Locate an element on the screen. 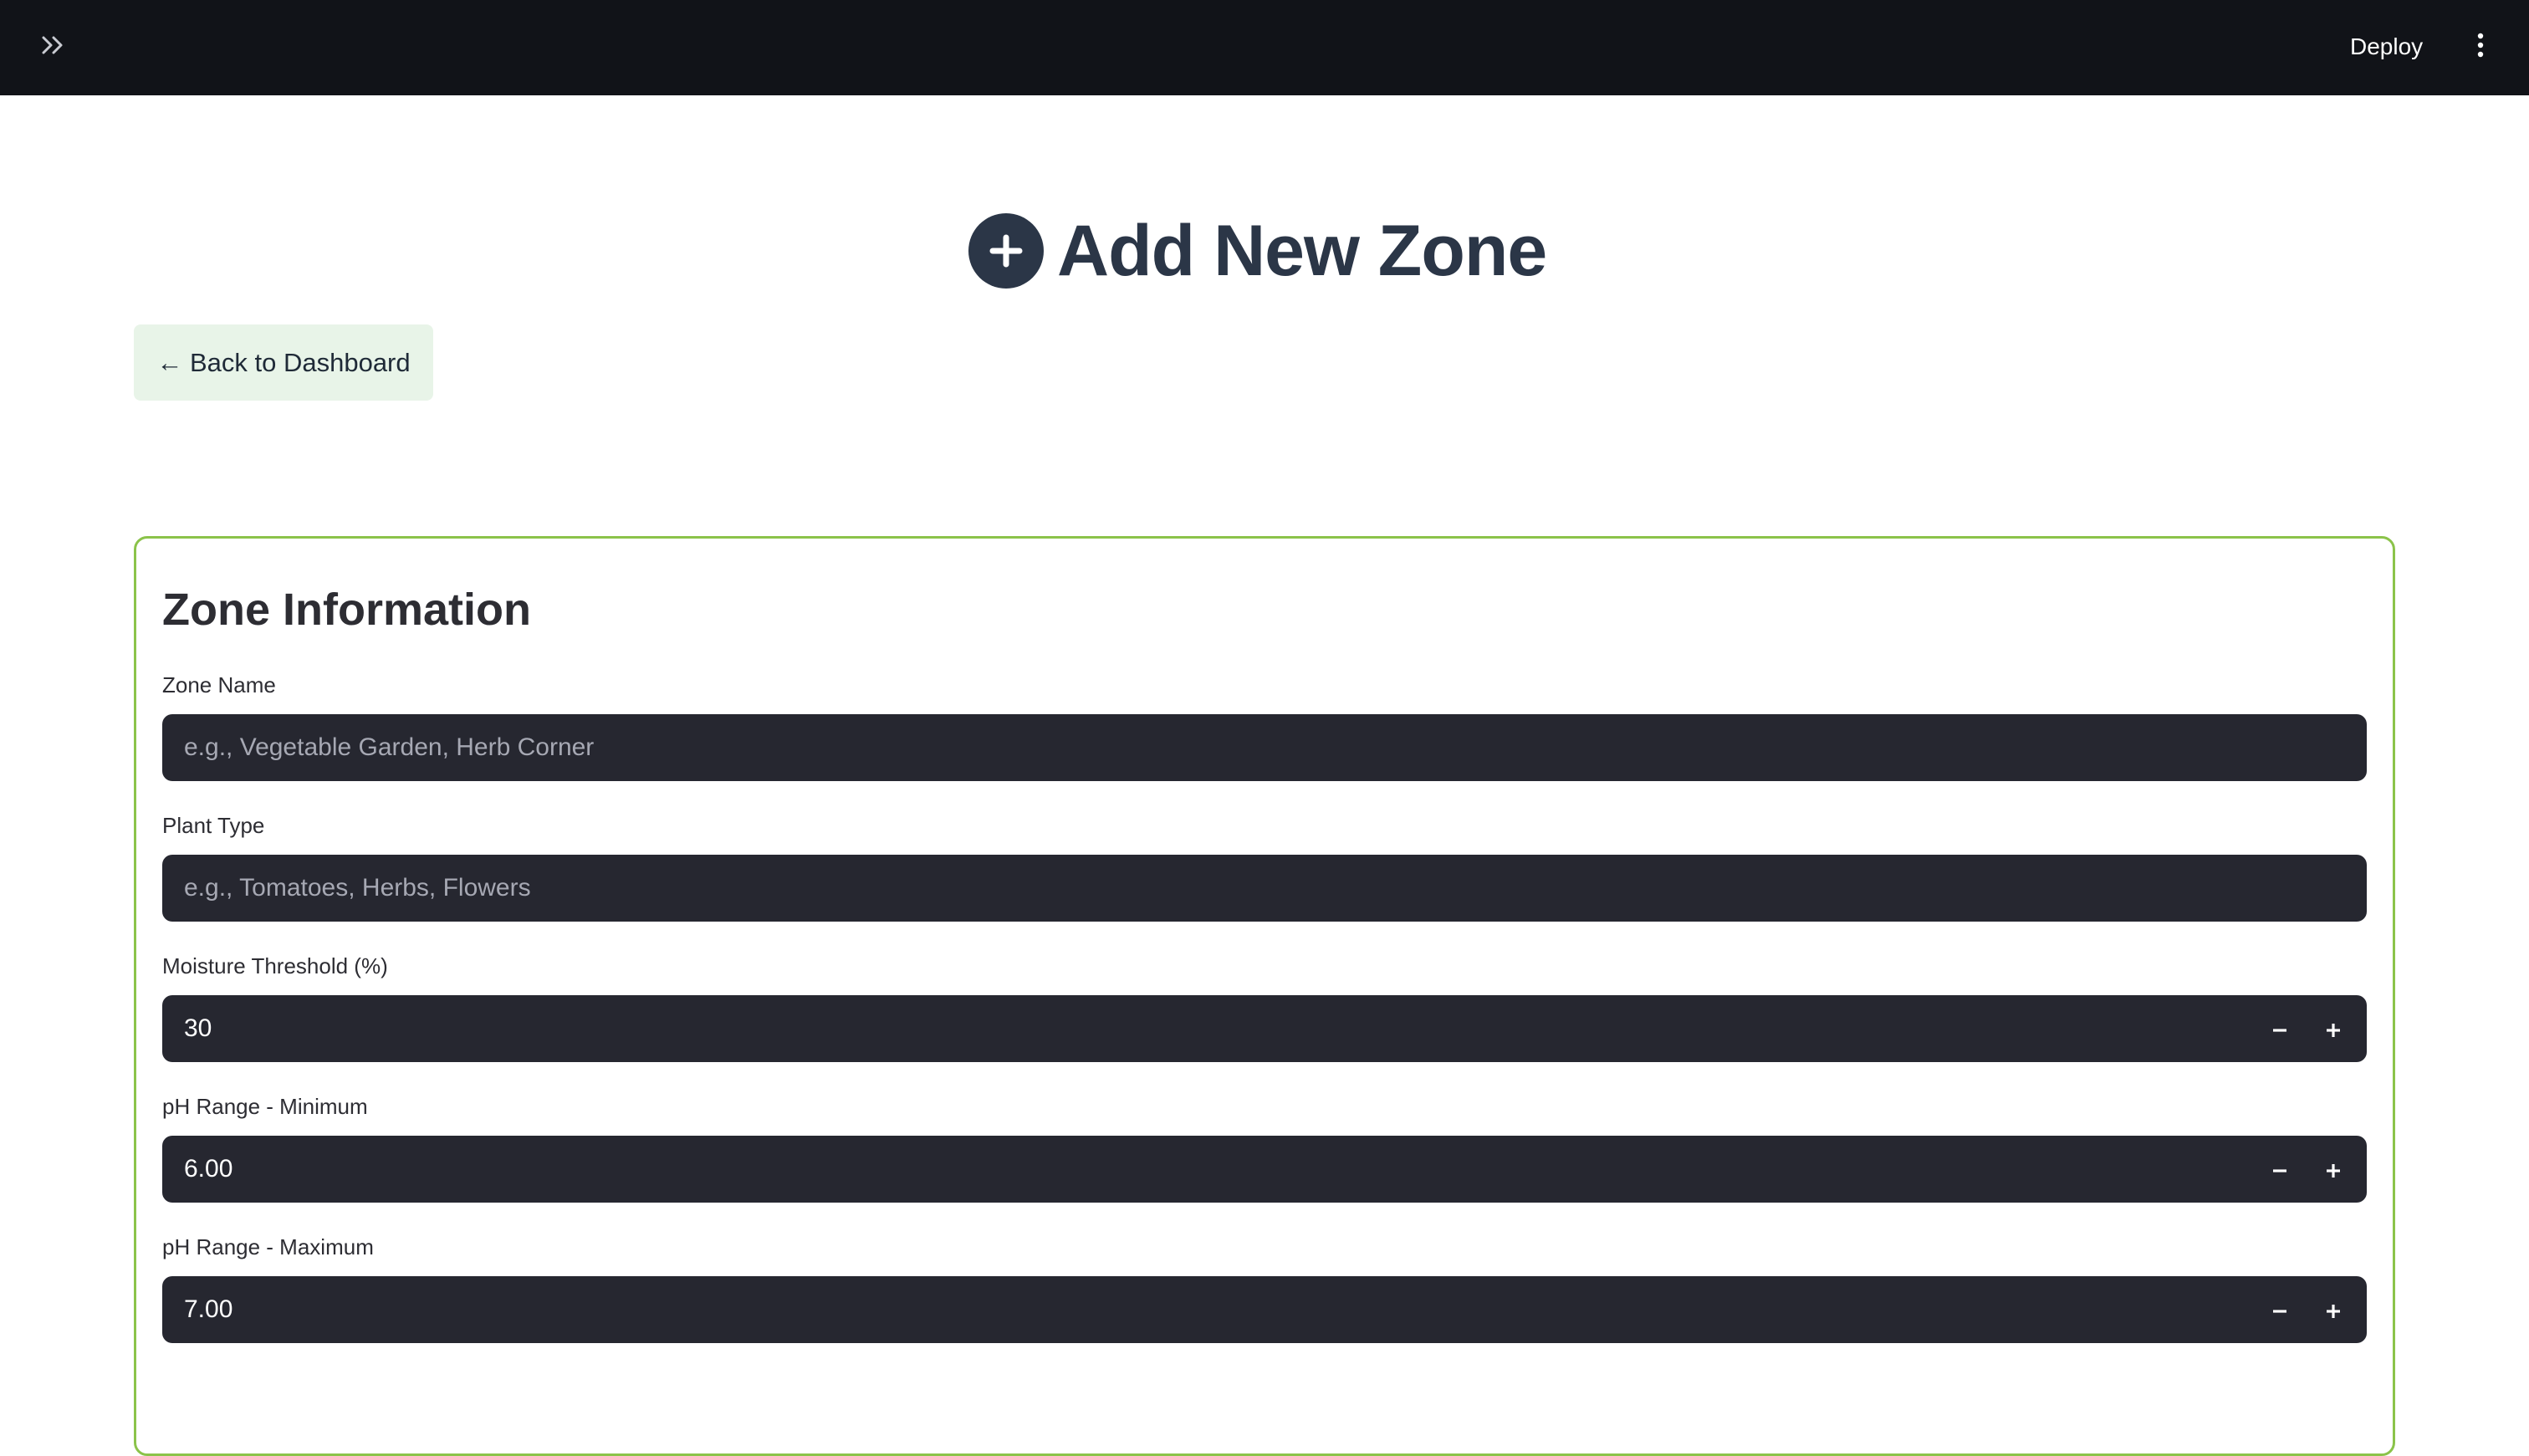 The height and width of the screenshot is (1456, 2529). ph-min-increment-button is located at coordinates (2333, 1169).